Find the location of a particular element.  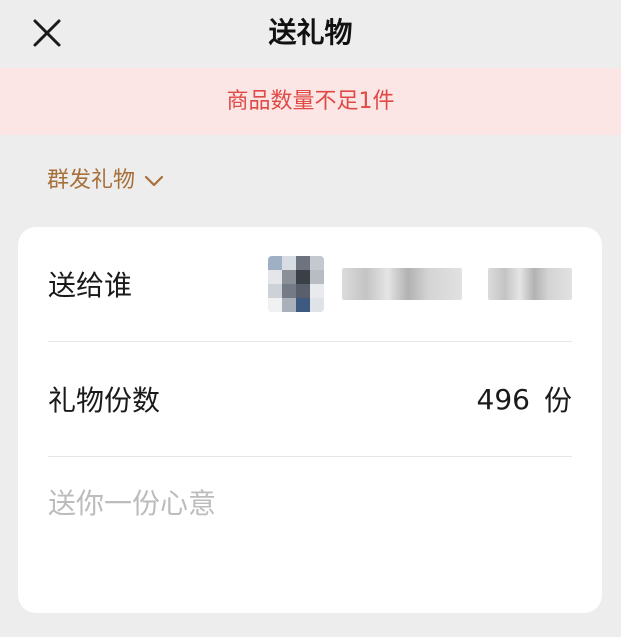

gift-message-input: 送你一份心意 is located at coordinates (310, 504).